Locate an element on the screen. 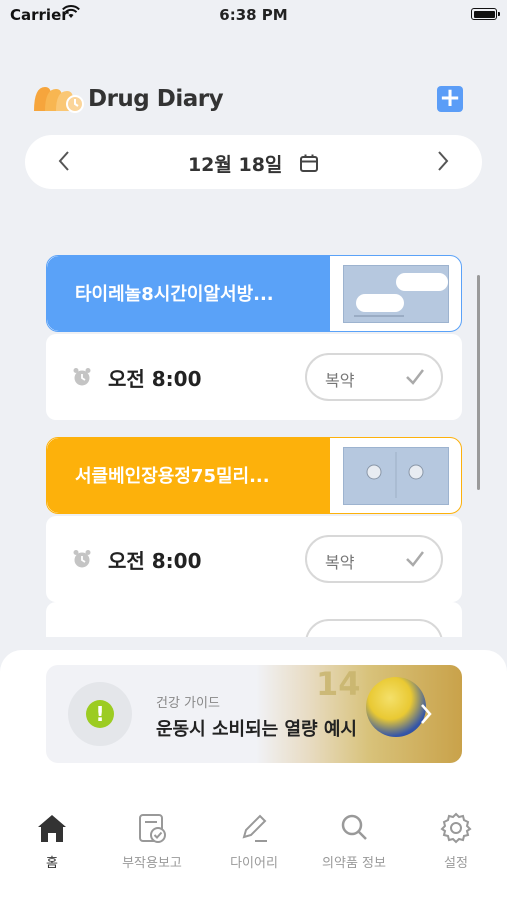 The image size is (507, 900). take-medication-button is located at coordinates (374, 628).